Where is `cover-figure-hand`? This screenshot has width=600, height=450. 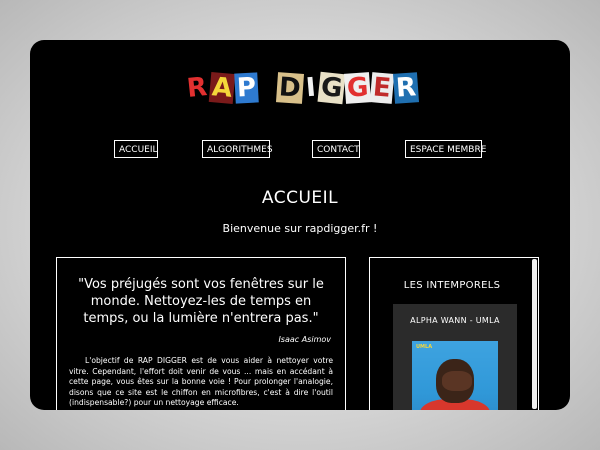
cover-figure-hand is located at coordinates (457, 381).